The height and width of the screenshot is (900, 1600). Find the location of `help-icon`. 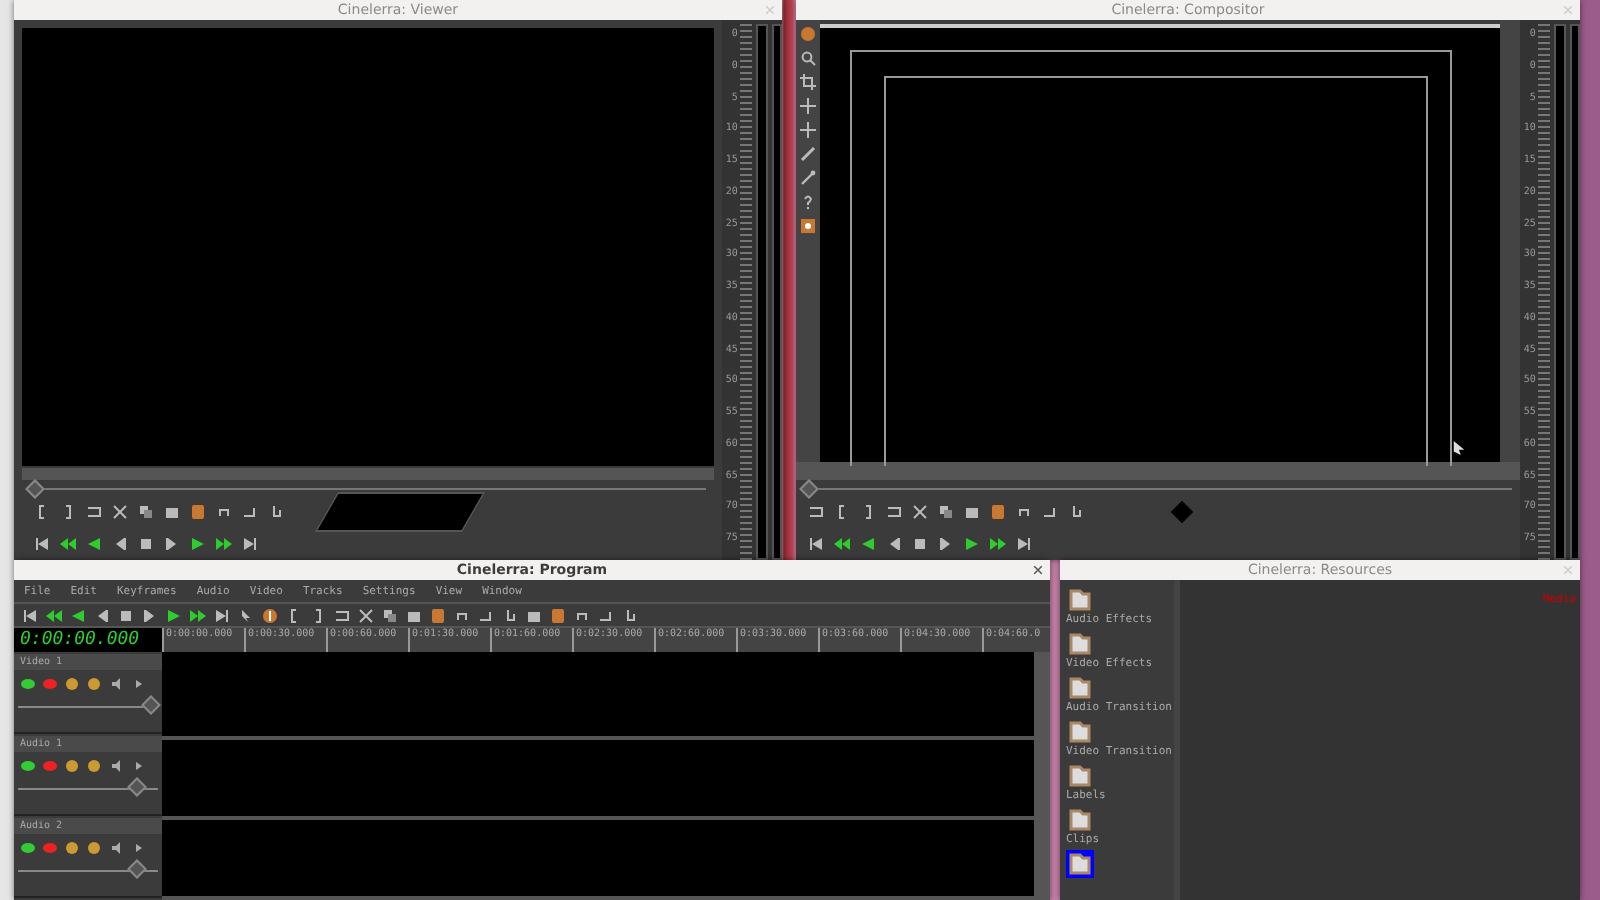

help-icon is located at coordinates (808, 202).